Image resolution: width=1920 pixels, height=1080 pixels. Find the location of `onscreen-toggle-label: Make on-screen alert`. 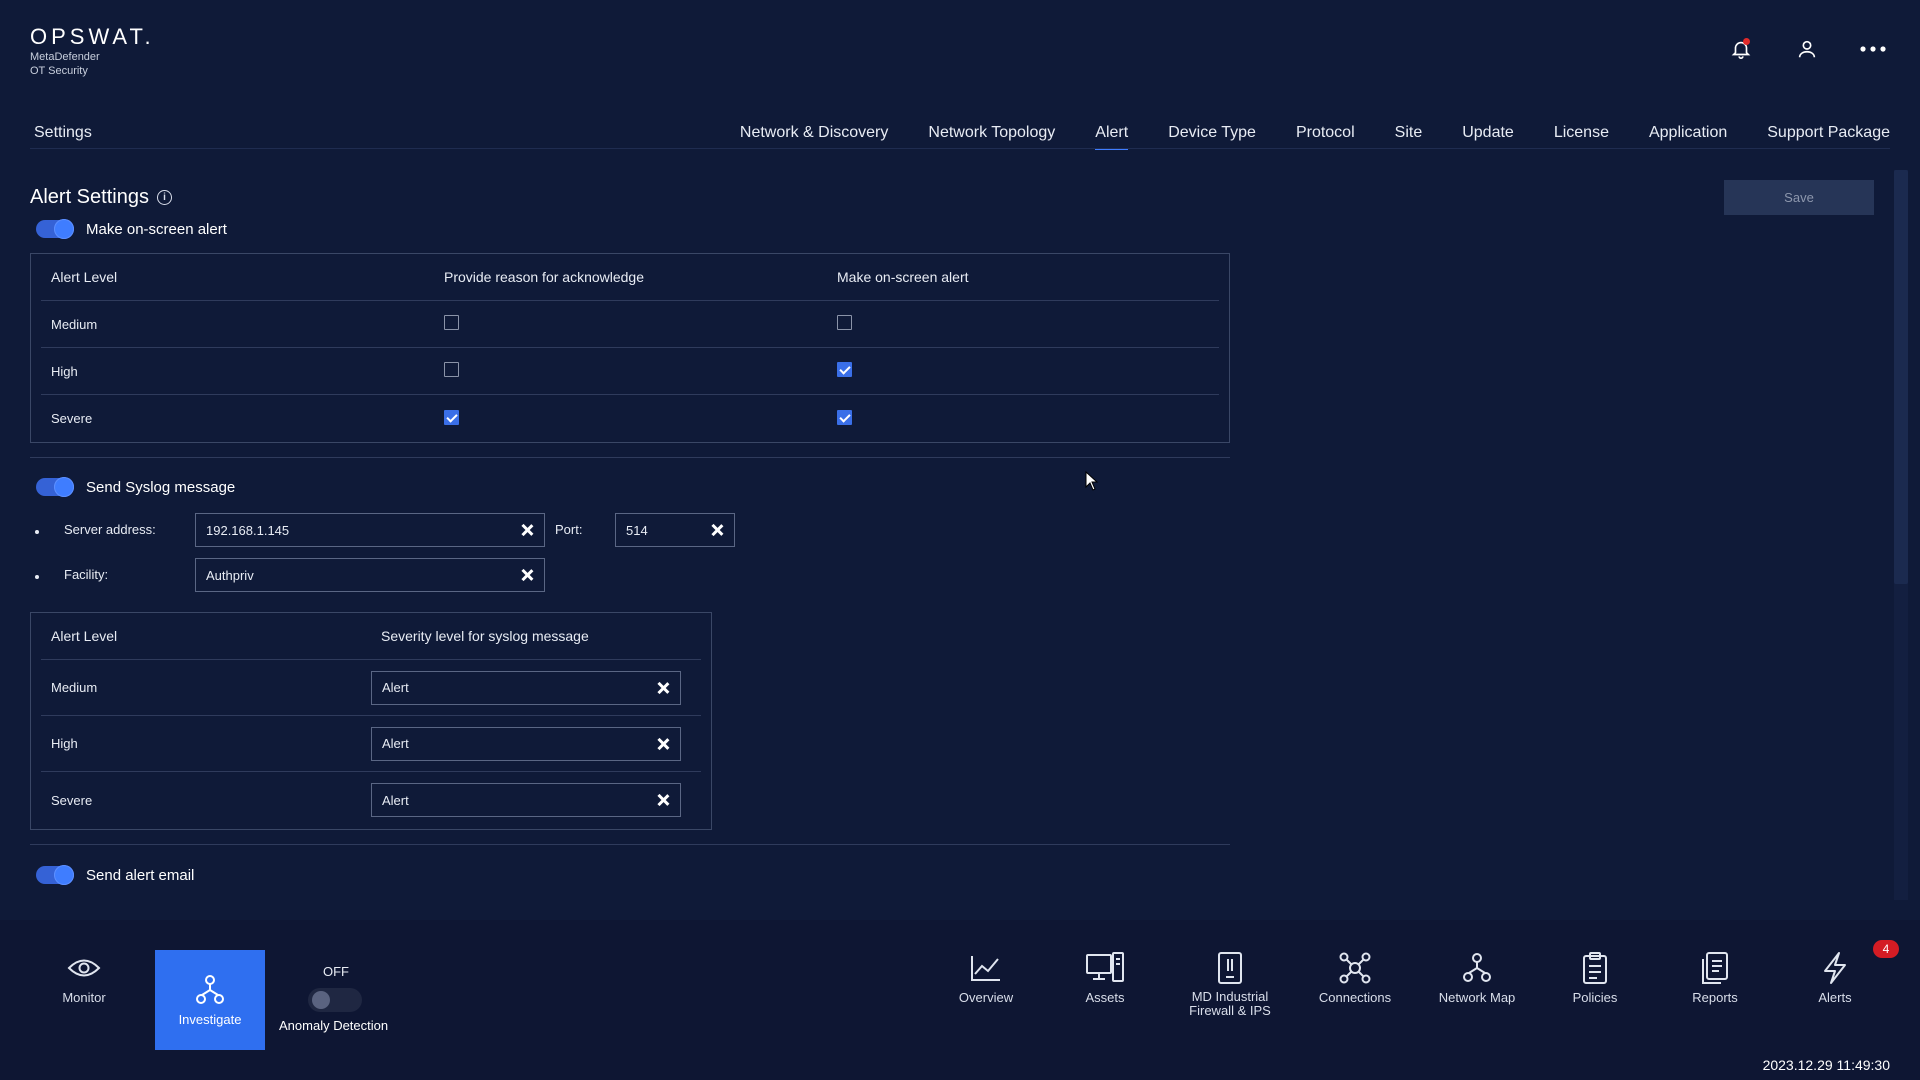

onscreen-toggle-label: Make on-screen alert is located at coordinates (156, 229).